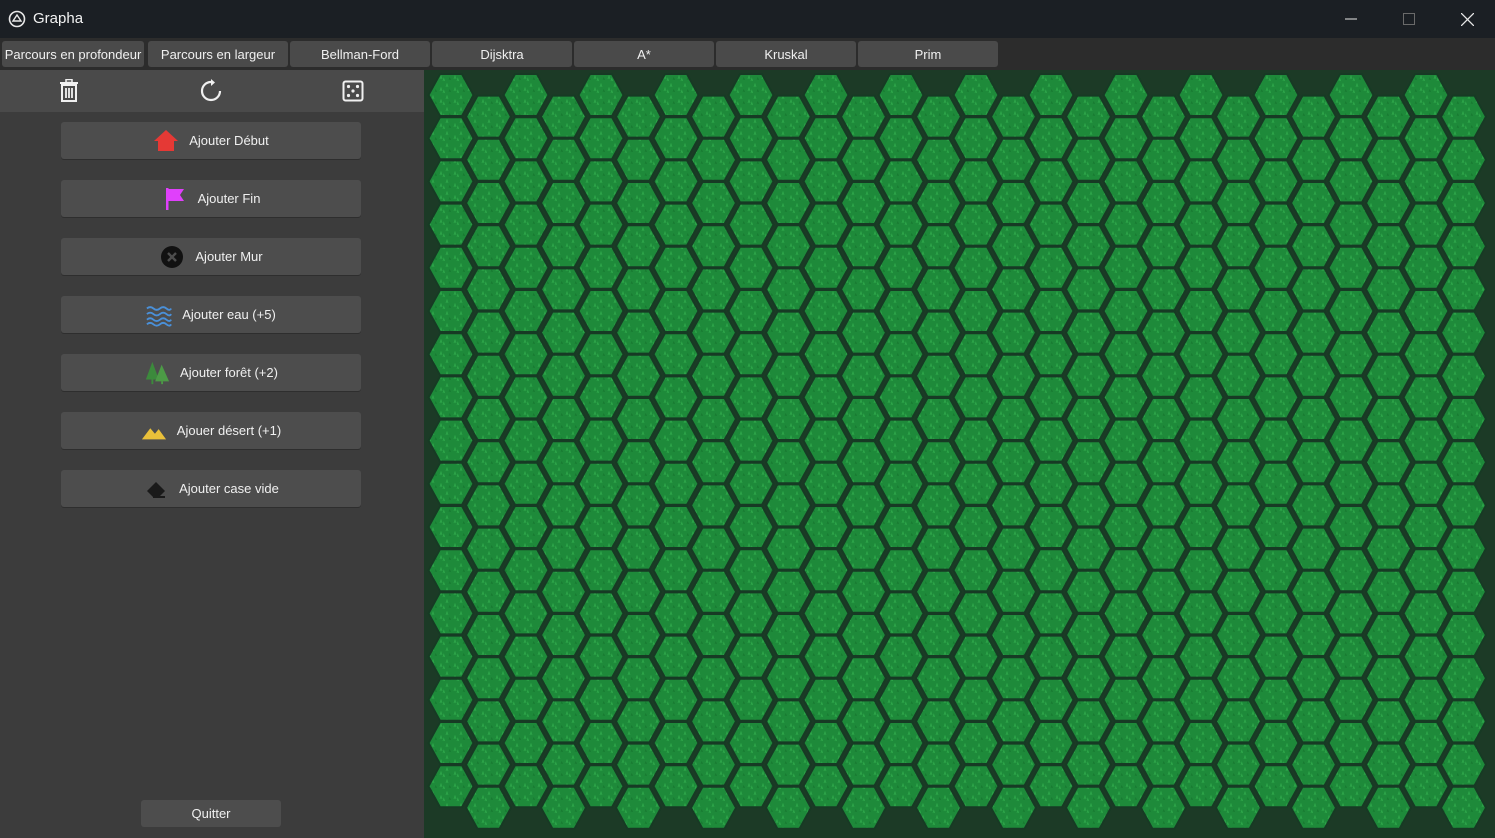 Image resolution: width=1495 pixels, height=838 pixels. I want to click on add-start-button: Ajouter Début, so click(211, 140).